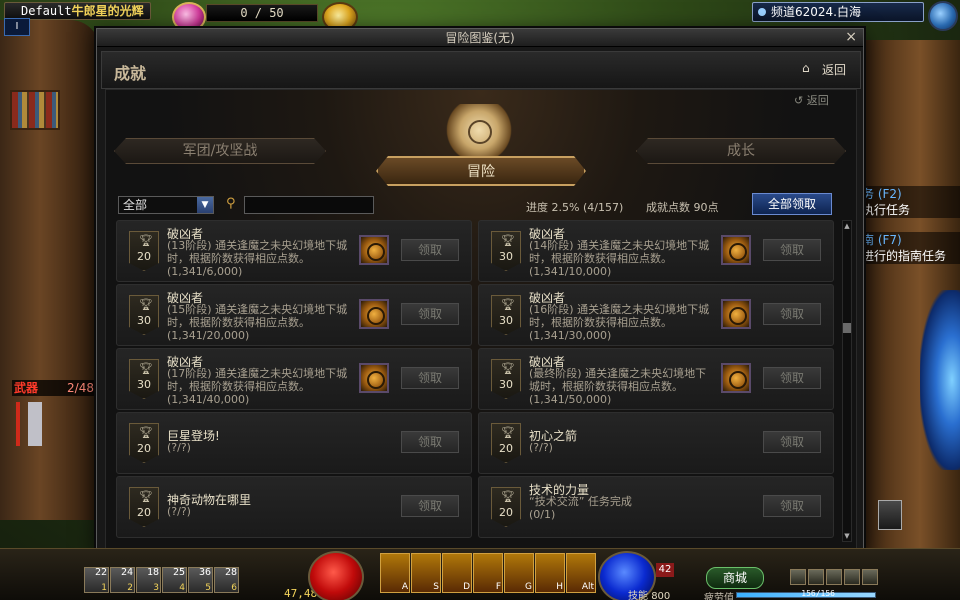  Describe the element at coordinates (519, 573) in the screenshot. I see `skill-slot: G` at that location.